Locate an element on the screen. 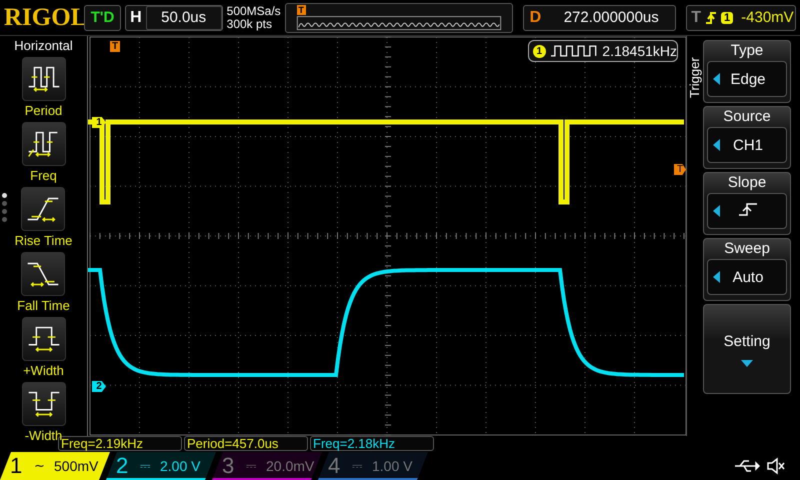 This screenshot has width=800, height=480. option-label: Sweep is located at coordinates (747, 249).